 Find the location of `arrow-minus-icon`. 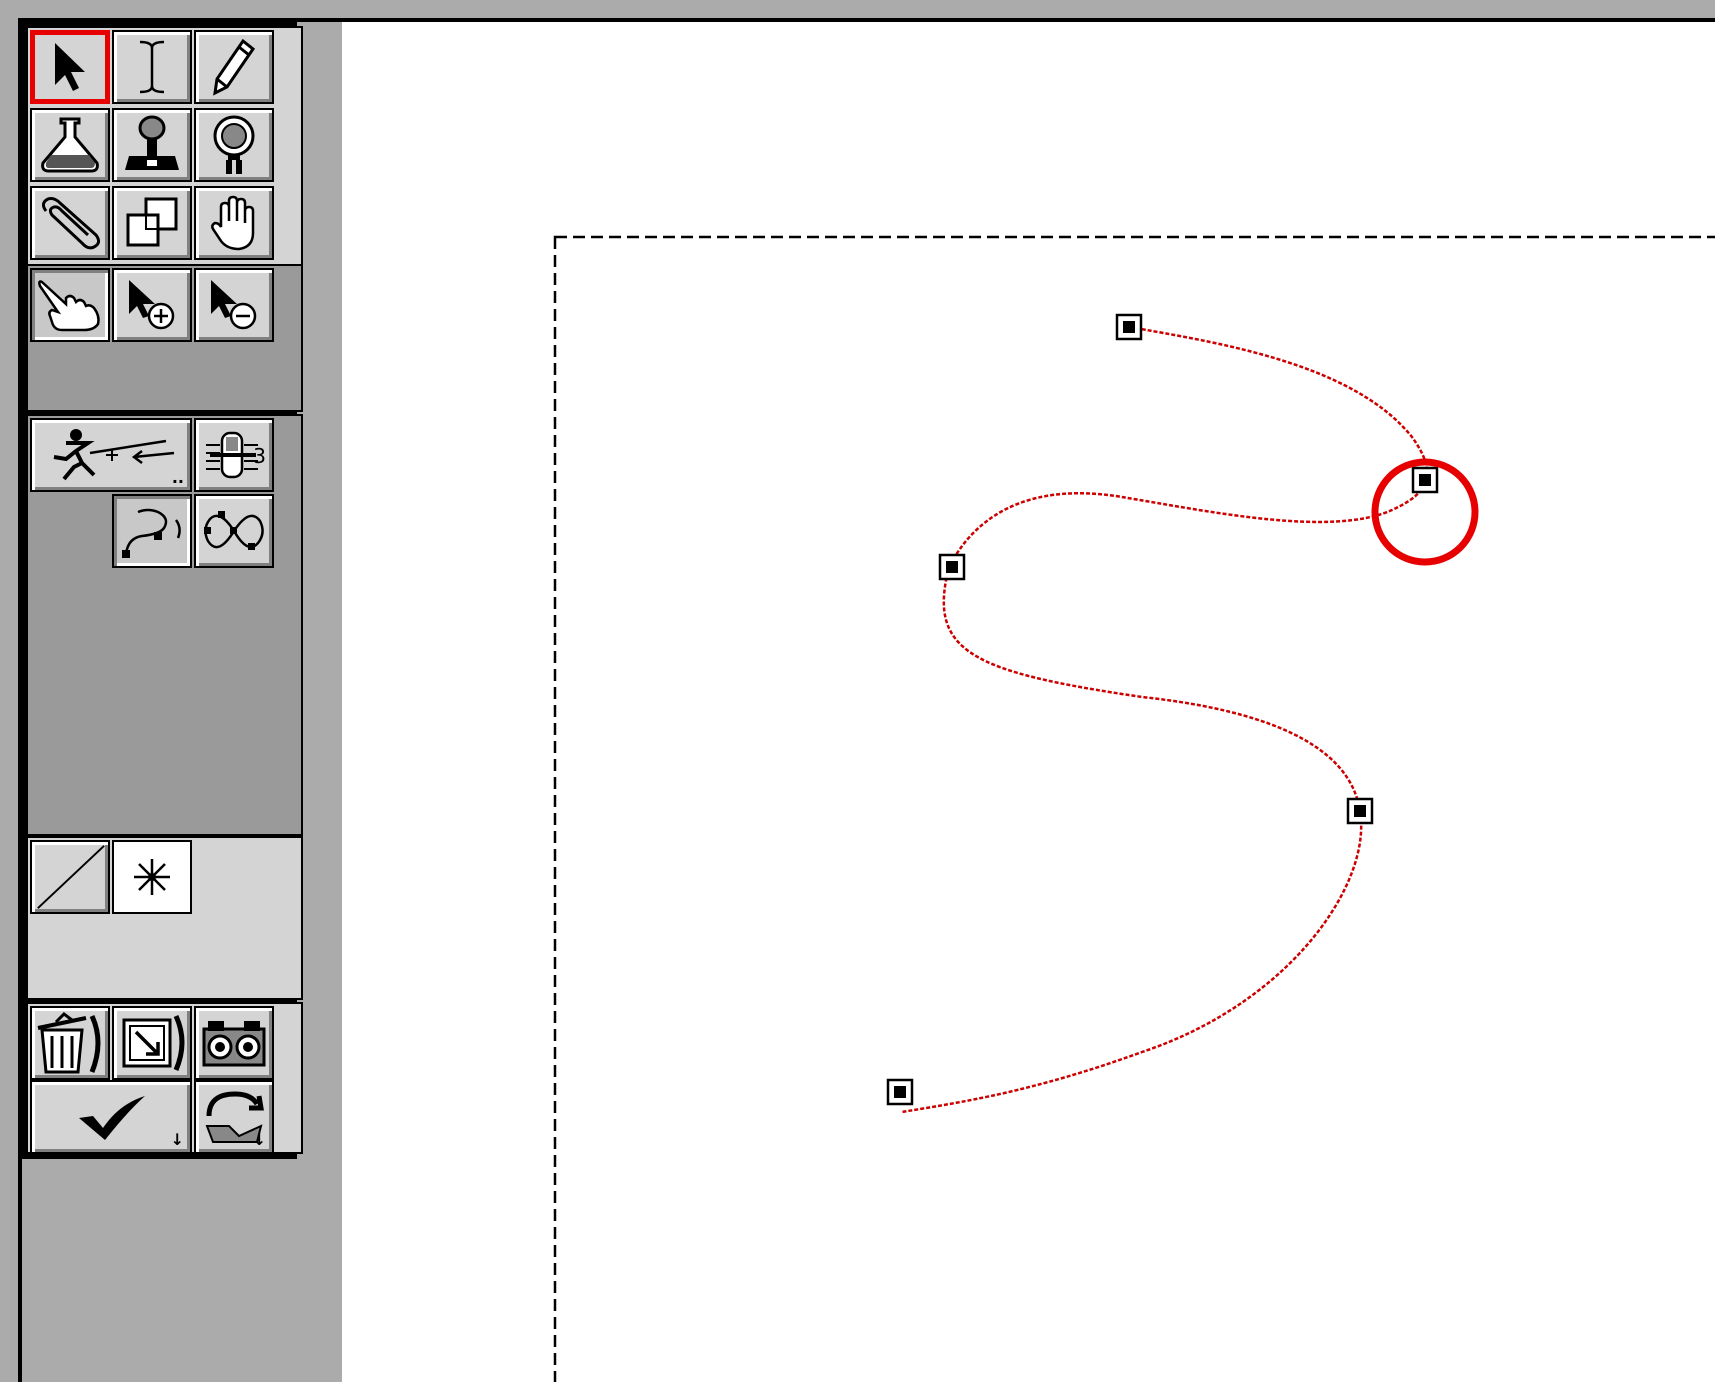

arrow-minus-icon is located at coordinates (234, 305).